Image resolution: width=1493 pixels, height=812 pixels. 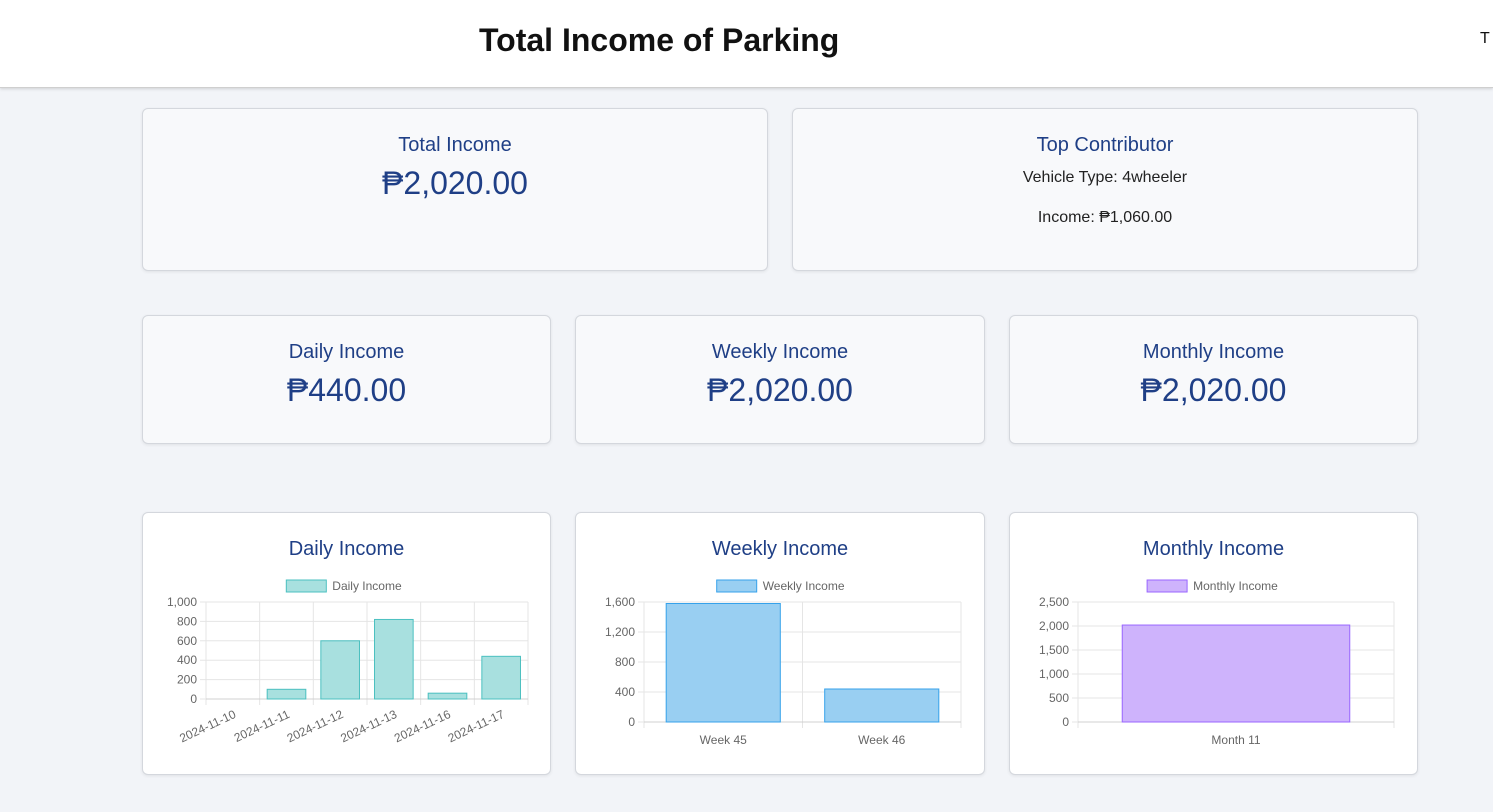 What do you see at coordinates (187, 641) in the screenshot?
I see `y-tick-label: 600` at bounding box center [187, 641].